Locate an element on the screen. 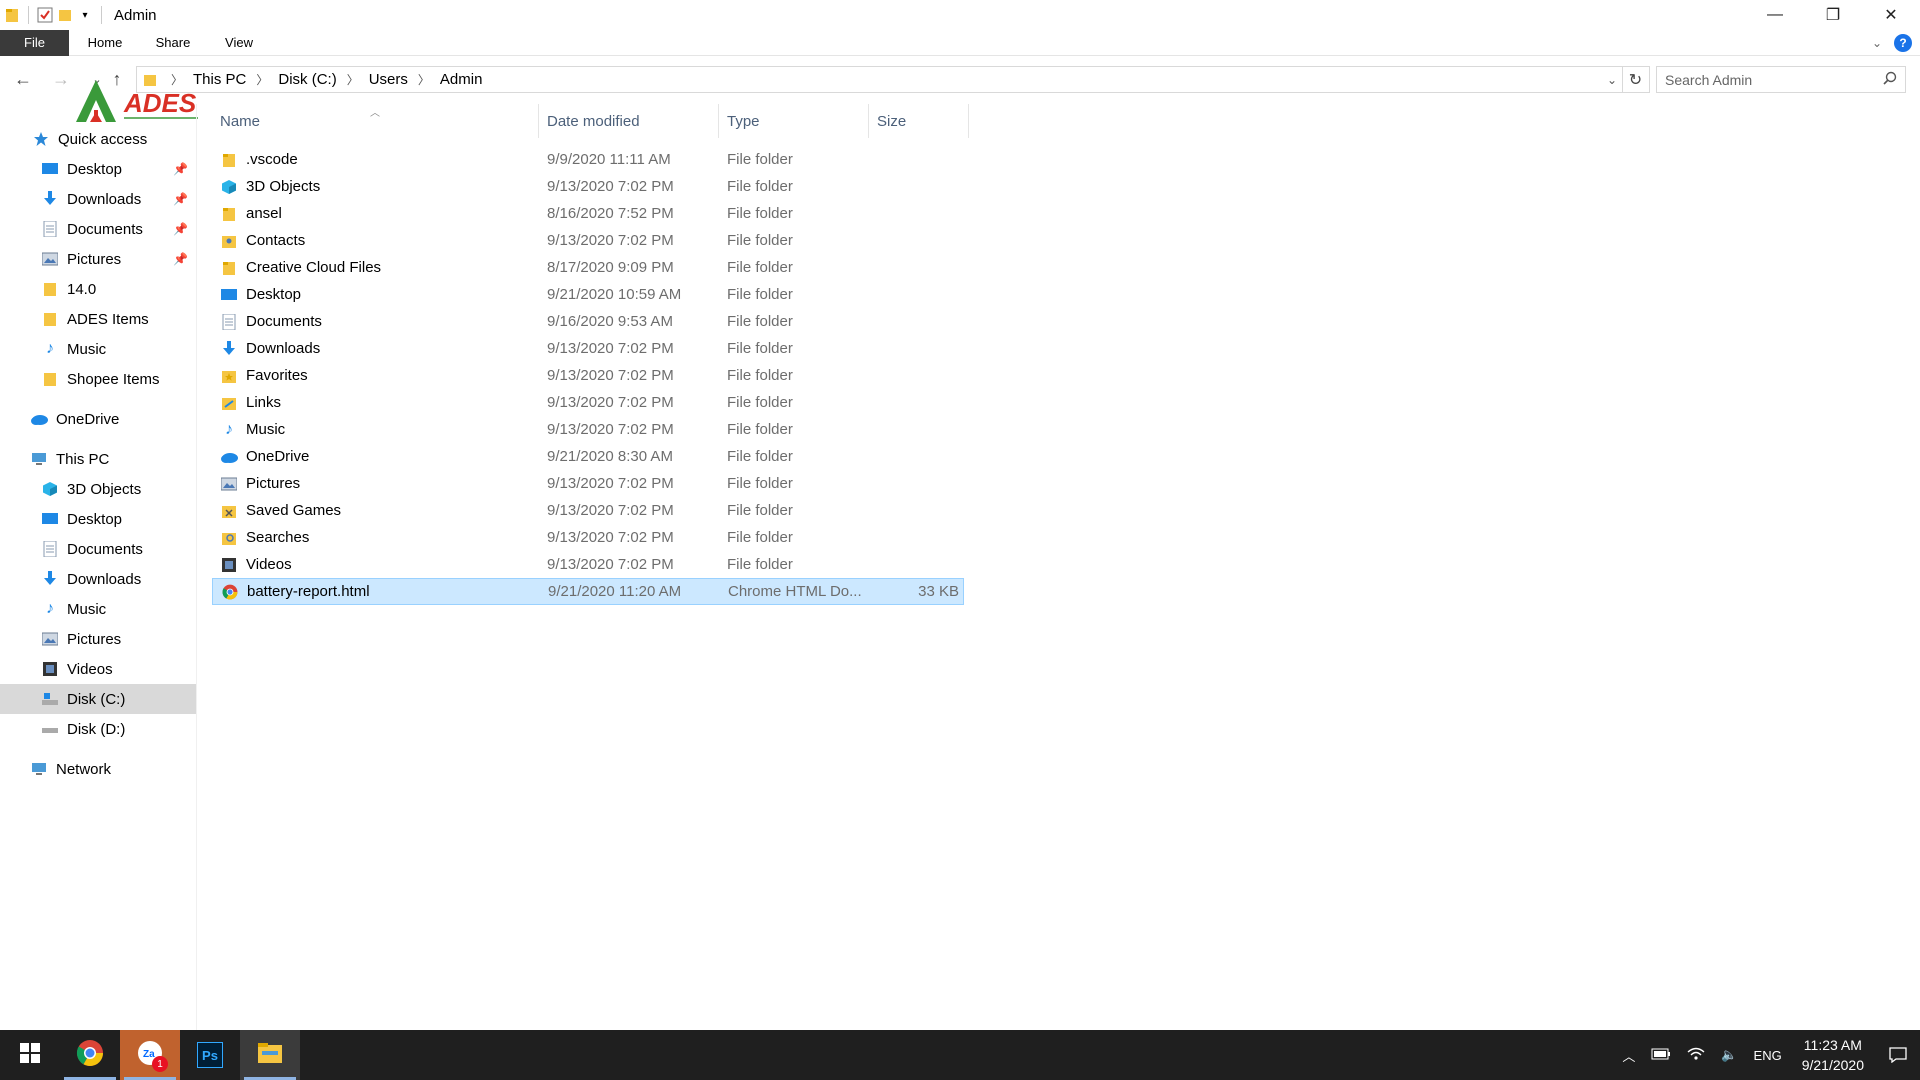 The width and height of the screenshot is (1920, 1080). file-row: .vscode 9/9/2020 11:11 AM File folder is located at coordinates (588, 159).